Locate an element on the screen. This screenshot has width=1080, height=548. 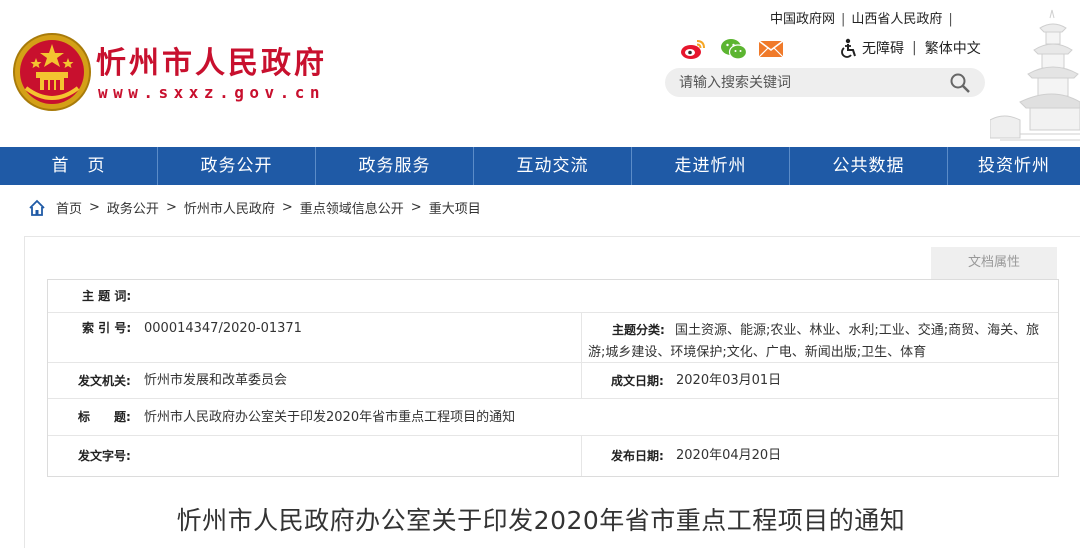
nav-item-gov-affairs-open: 政务公开 is located at coordinates (237, 166).